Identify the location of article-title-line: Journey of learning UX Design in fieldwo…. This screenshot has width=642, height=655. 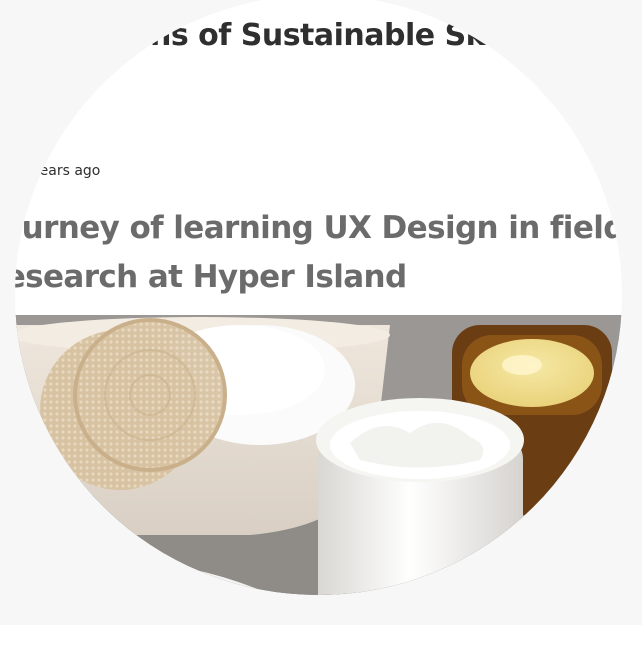
(318, 228).